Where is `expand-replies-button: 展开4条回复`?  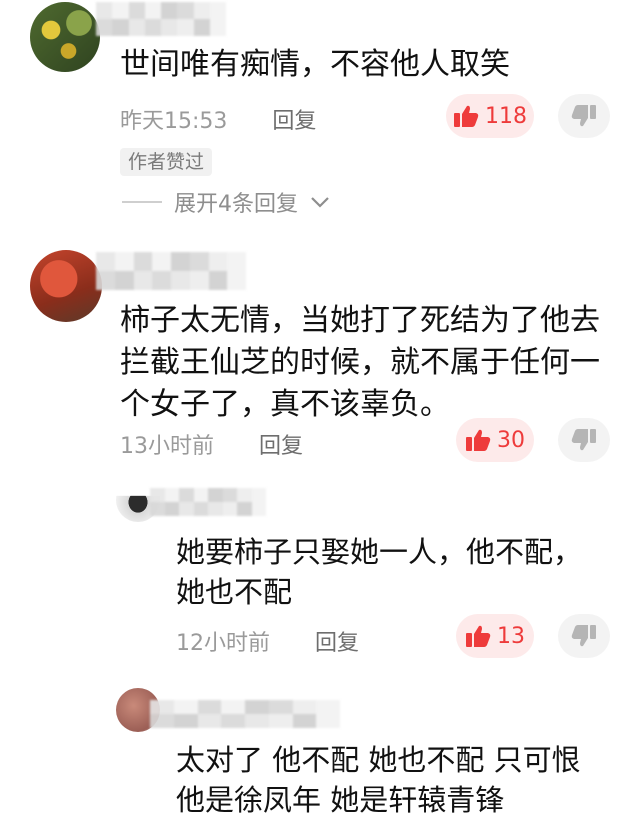
expand-replies-button: 展开4条回复 is located at coordinates (226, 202).